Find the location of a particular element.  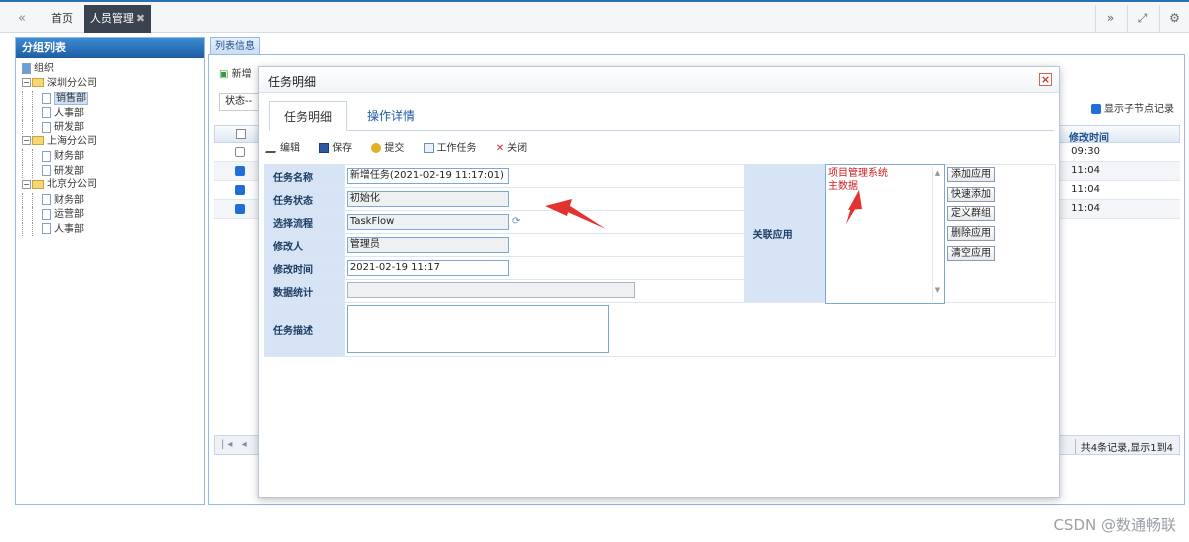

annotation-arrow-right is located at coordinates (854, 207).